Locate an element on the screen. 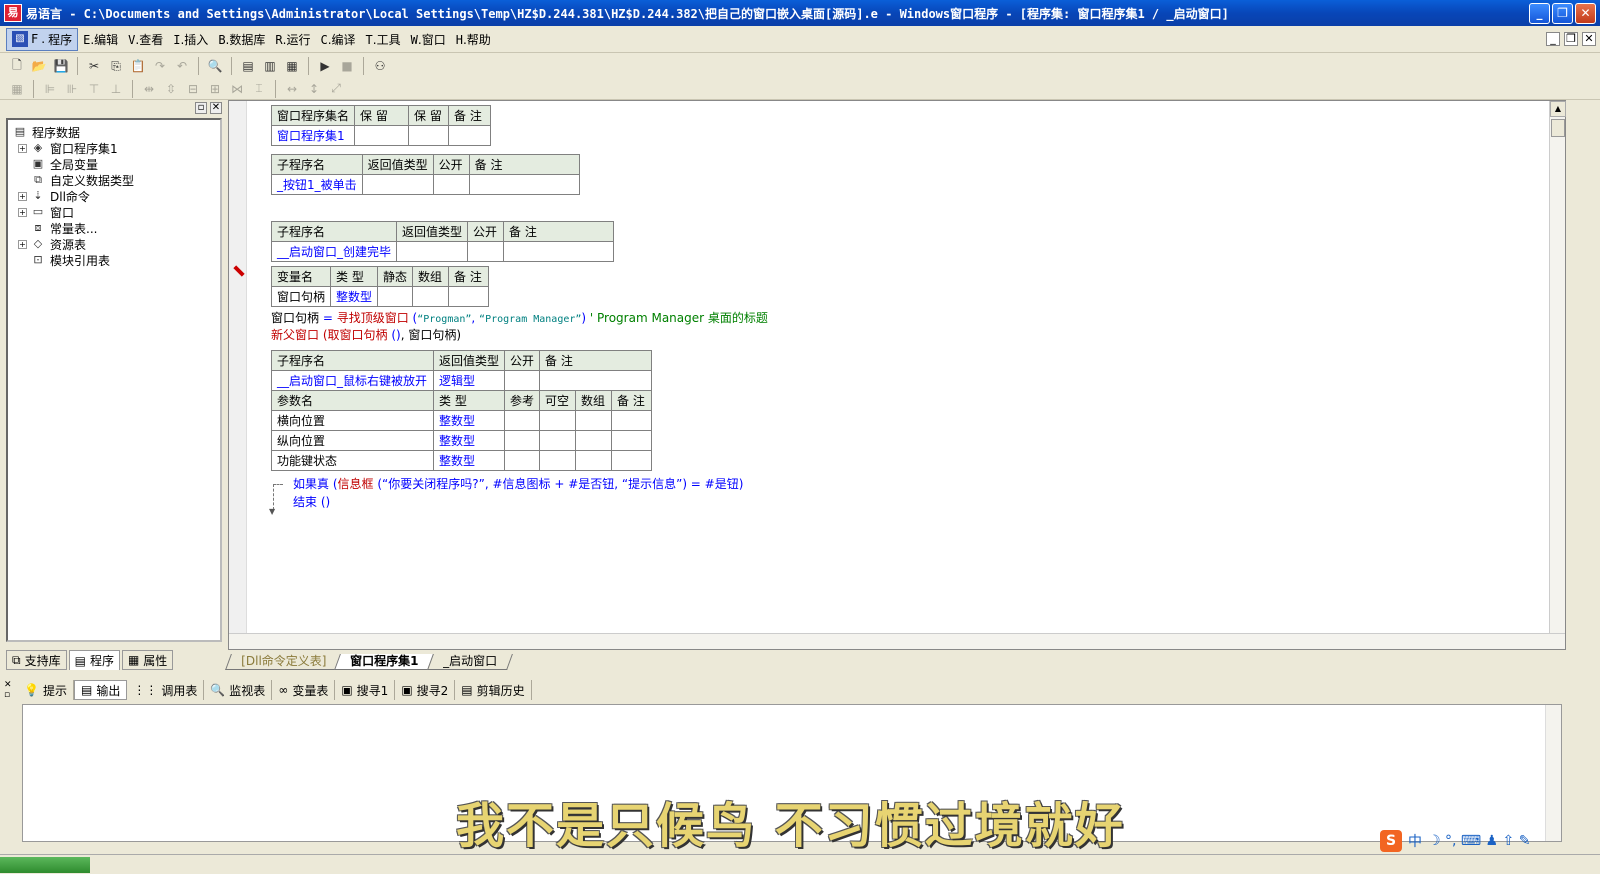 This screenshot has height=874, width=1600. menu-tools: T.工具 is located at coordinates (383, 39).